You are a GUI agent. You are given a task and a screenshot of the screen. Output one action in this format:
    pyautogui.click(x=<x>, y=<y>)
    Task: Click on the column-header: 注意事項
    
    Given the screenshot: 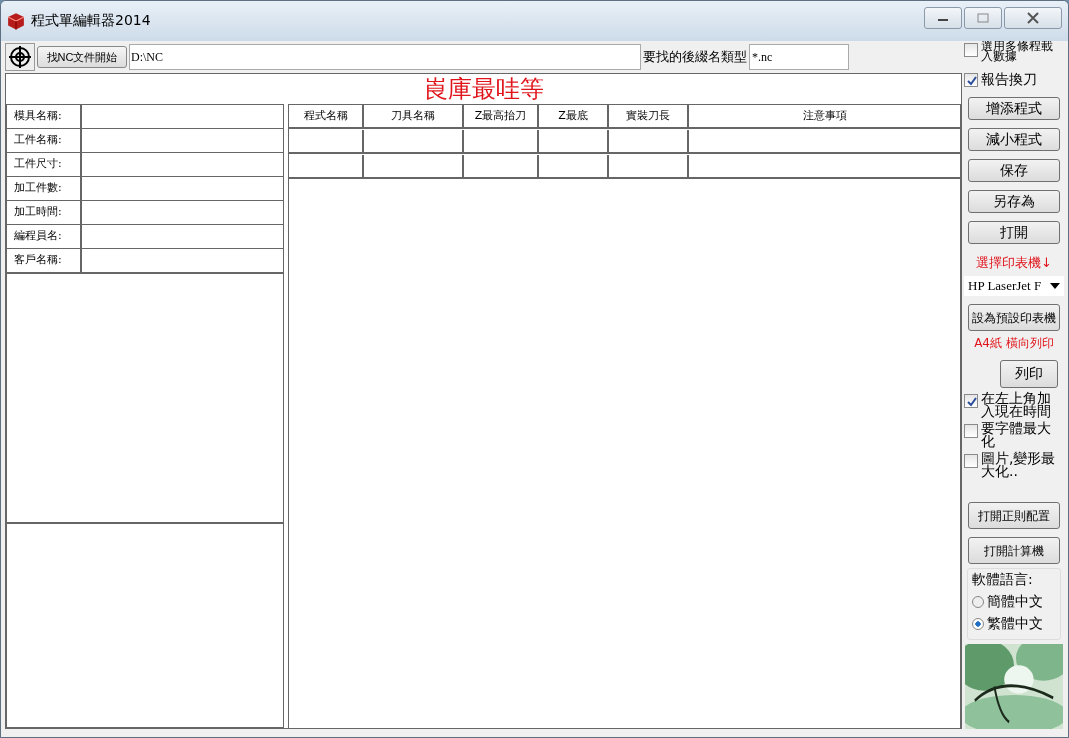 What is the action you would take?
    pyautogui.click(x=824, y=116)
    